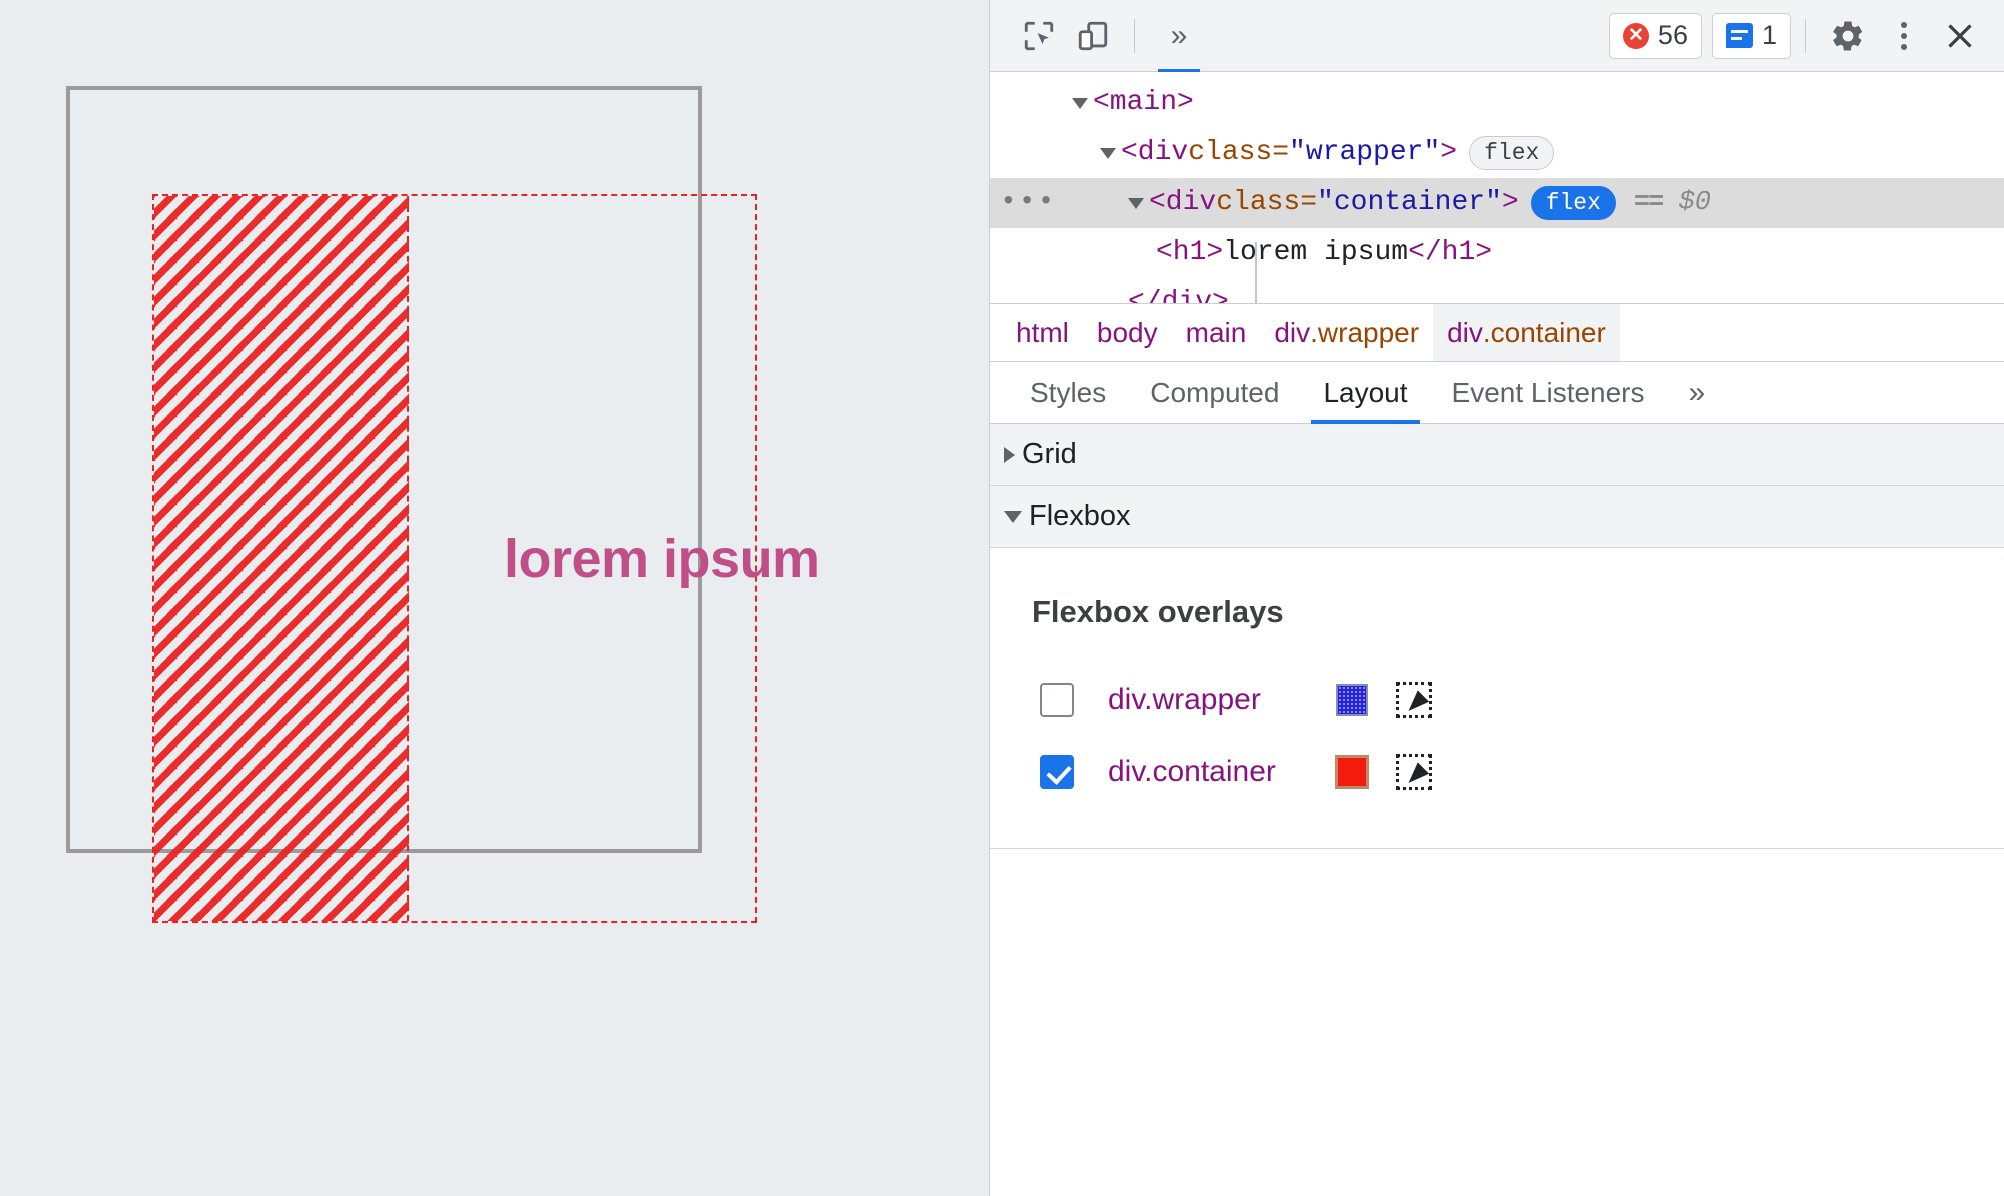 The image size is (2004, 1196). What do you see at coordinates (1365, 332) in the screenshot?
I see `breadcrumb-class: .wrapper` at bounding box center [1365, 332].